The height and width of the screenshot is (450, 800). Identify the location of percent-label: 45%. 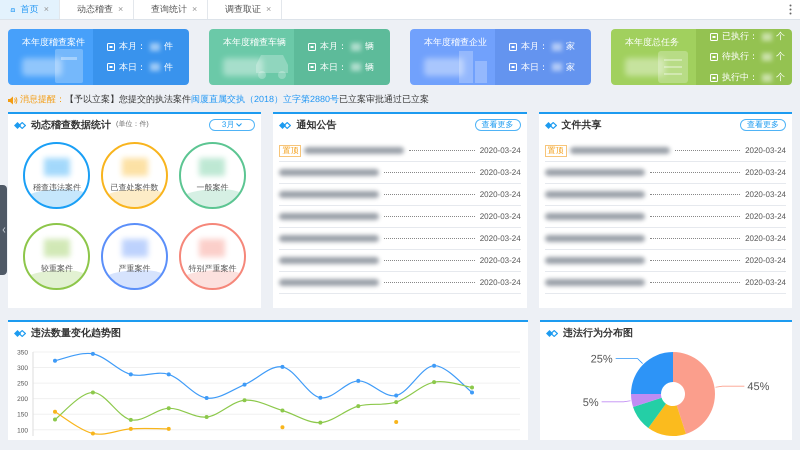
(758, 387).